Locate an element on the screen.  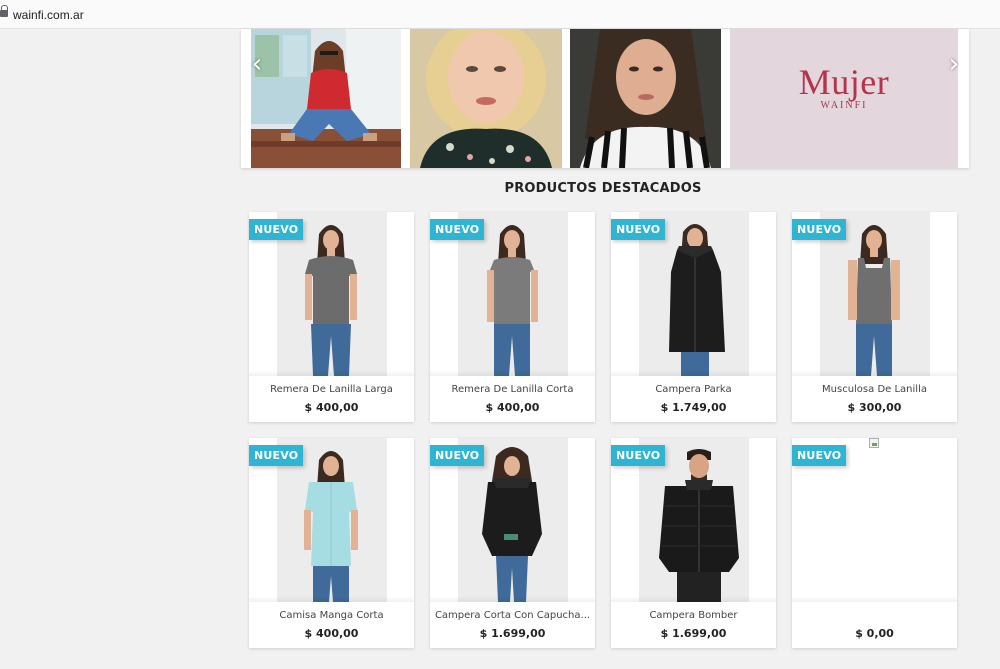
product-price: $ 300,00 is located at coordinates (874, 407).